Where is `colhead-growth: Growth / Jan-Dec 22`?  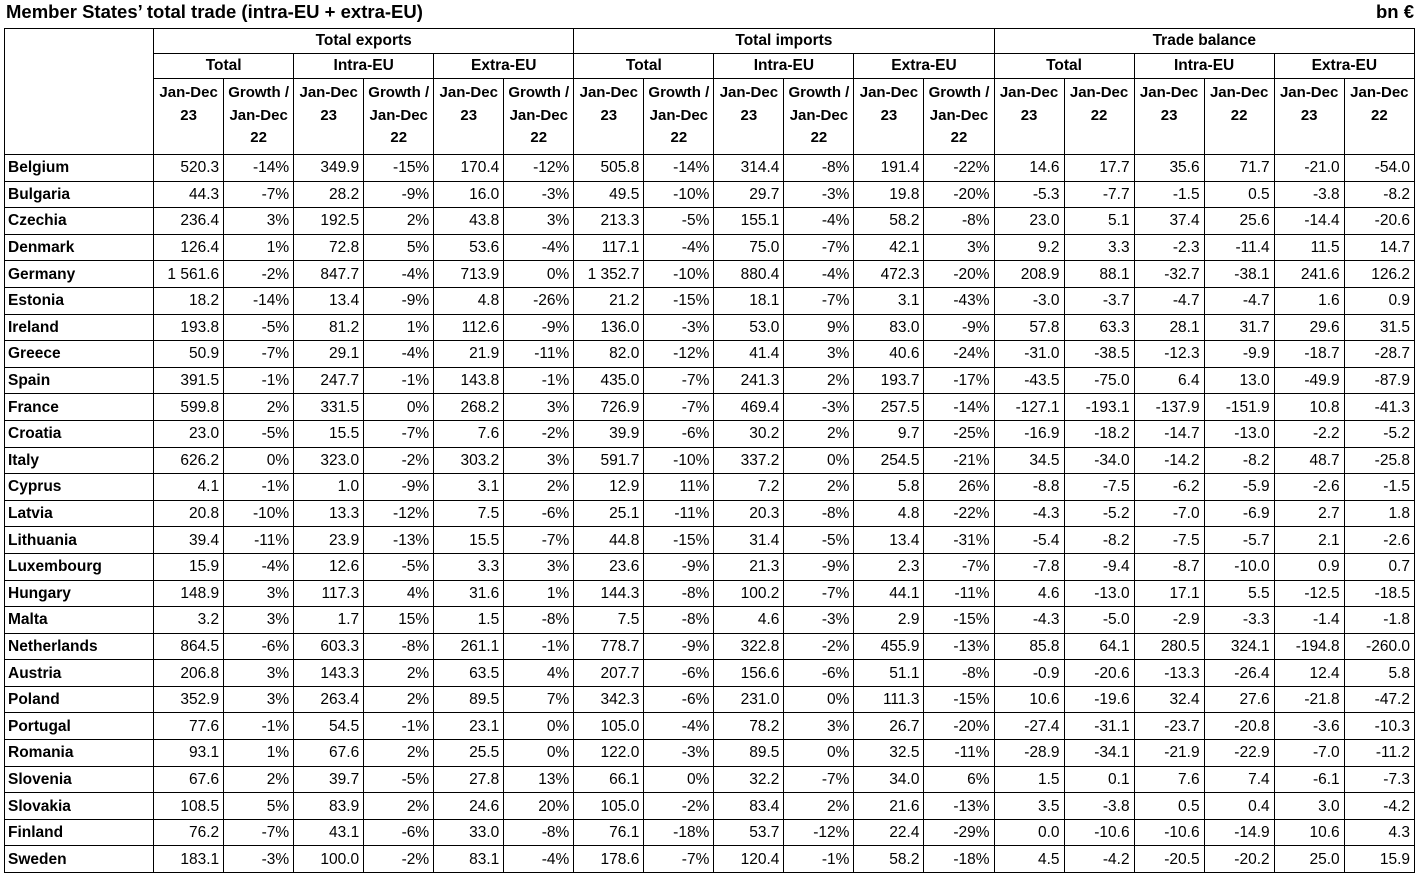 colhead-growth: Growth / Jan-Dec 22 is located at coordinates (819, 116).